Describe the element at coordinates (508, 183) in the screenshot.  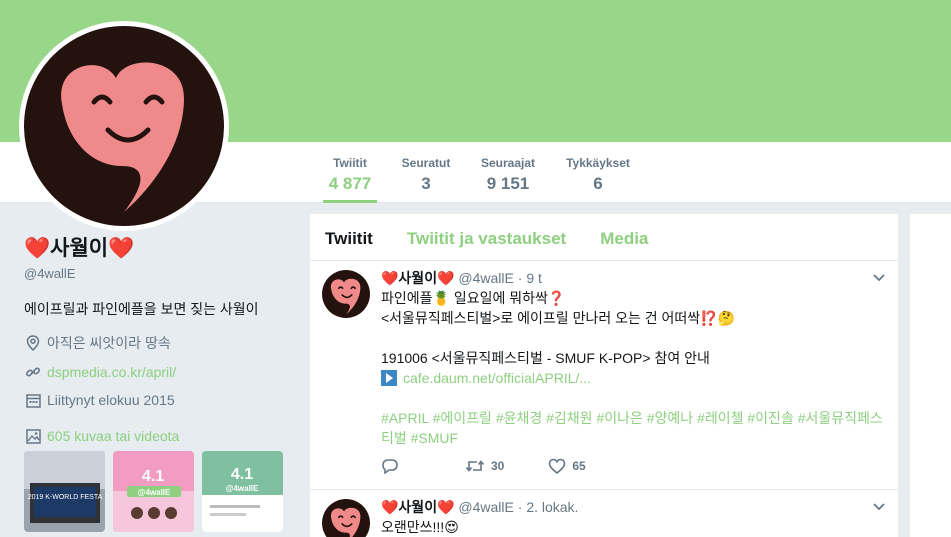
I see `tab-followers-count: 9 151` at that location.